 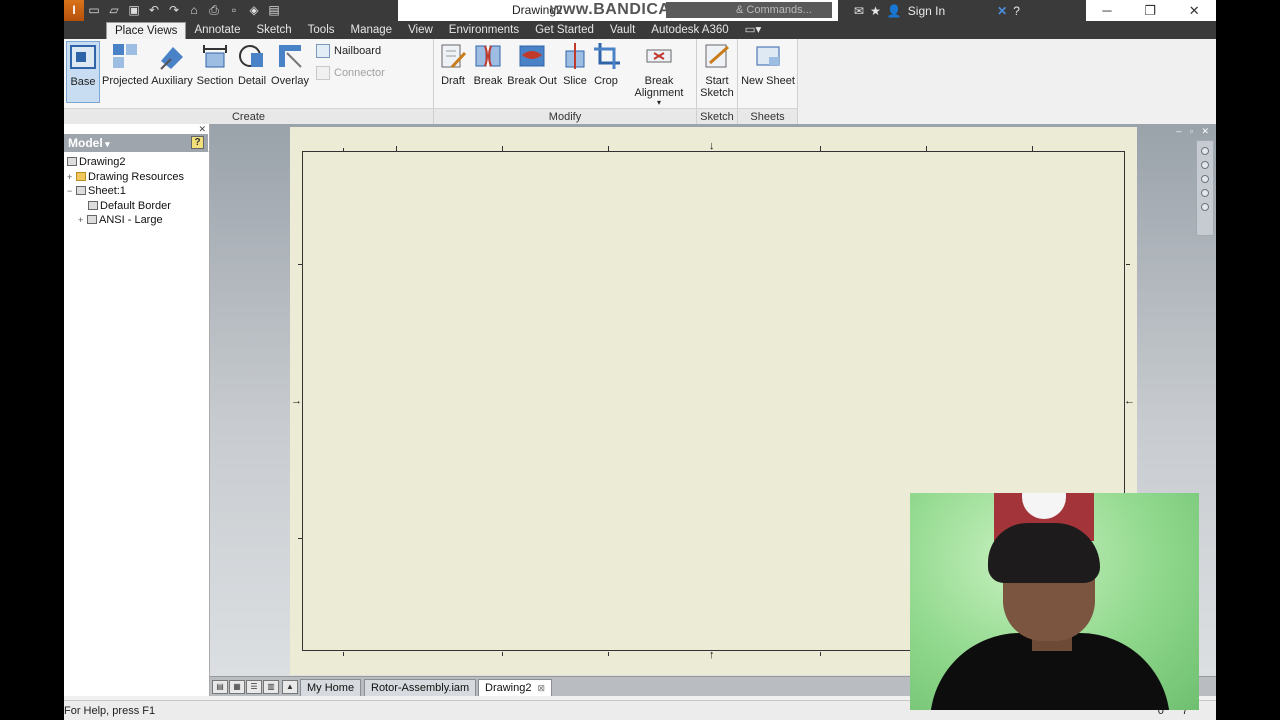 I want to click on tab-get-started: Get Started, so click(x=564, y=30).